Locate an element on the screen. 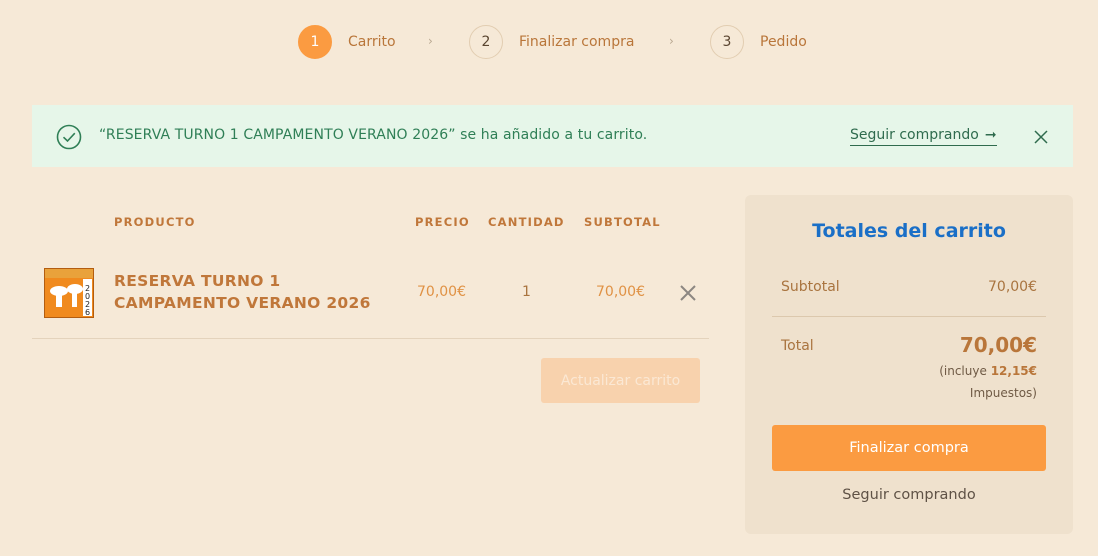 This screenshot has width=1098, height=556. product-thumbnail-image: 2 0 2 6 is located at coordinates (69, 293).